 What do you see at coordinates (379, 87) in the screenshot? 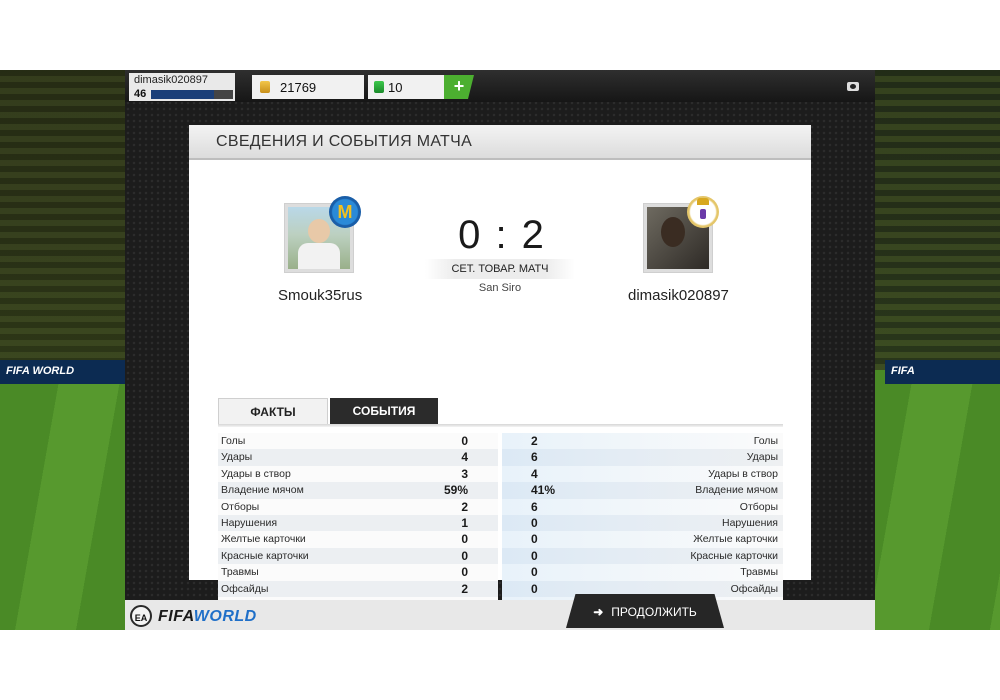
I see `cash-icon` at bounding box center [379, 87].